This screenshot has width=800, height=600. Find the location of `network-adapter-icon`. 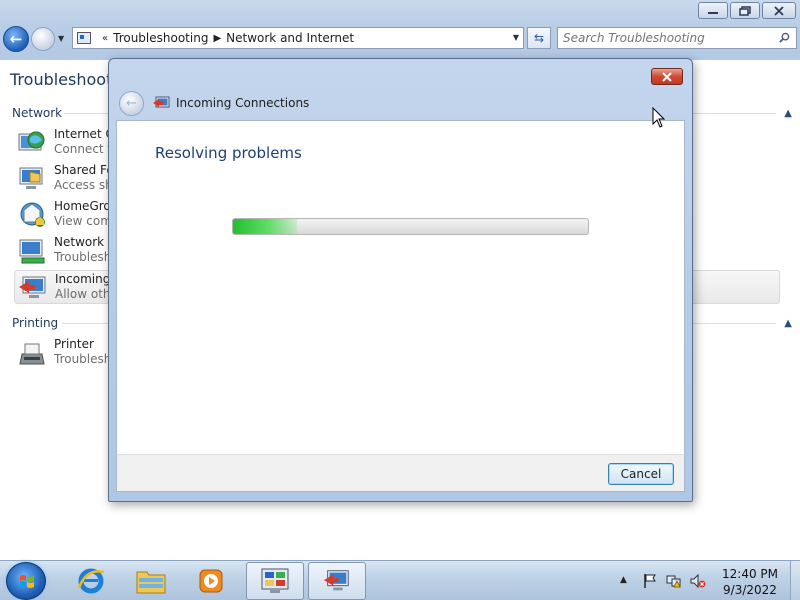

network-adapter-icon is located at coordinates (32, 251).